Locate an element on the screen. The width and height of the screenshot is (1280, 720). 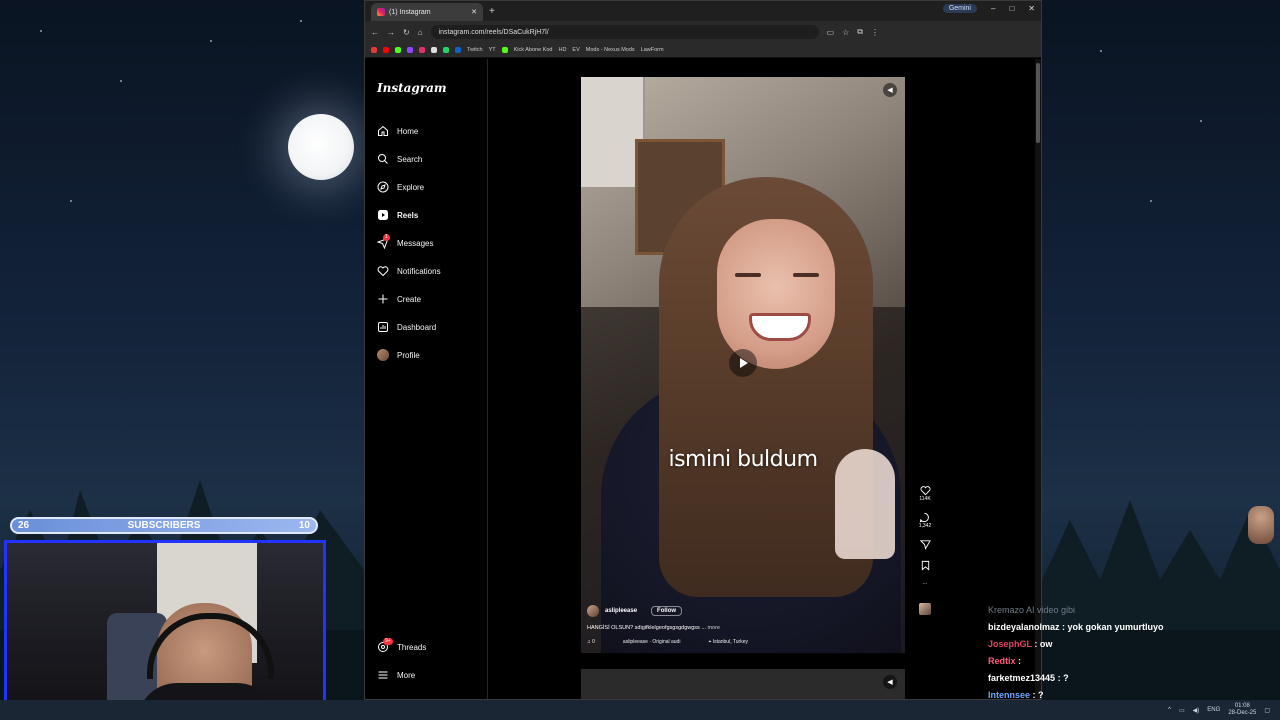
menu-dots-icon: ⋮ is located at coordinates (875, 32).